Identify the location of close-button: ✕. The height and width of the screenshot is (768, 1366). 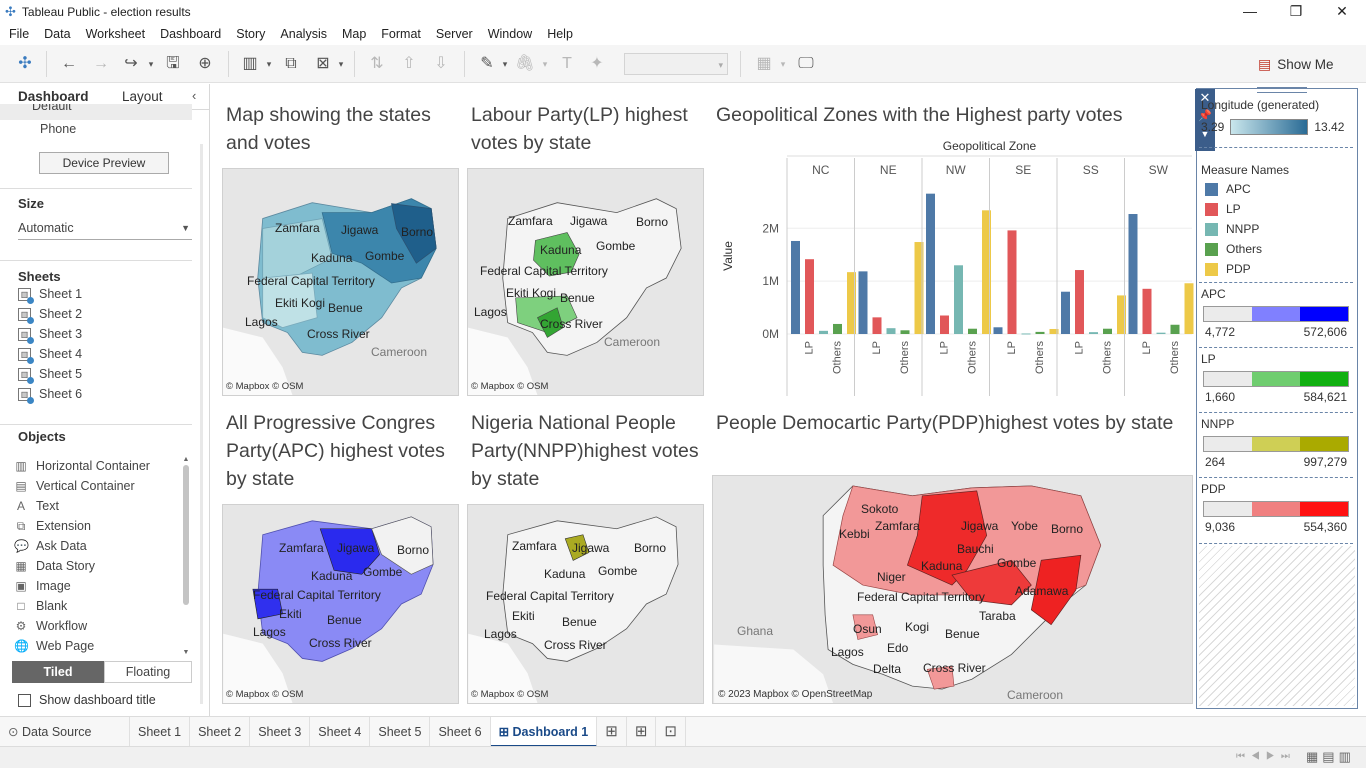
(1342, 11).